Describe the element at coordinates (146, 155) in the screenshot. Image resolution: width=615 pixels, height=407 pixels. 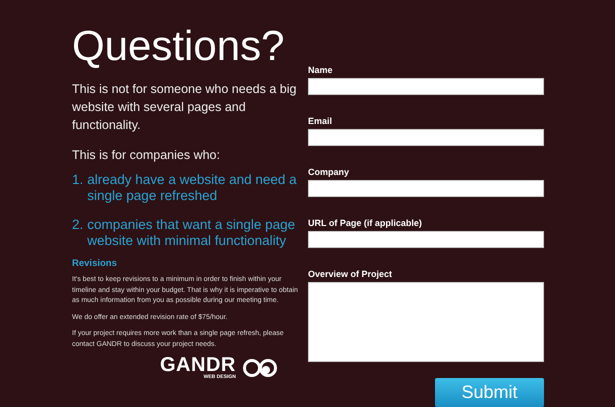
I see `lead-text: This is for companies who:` at that location.